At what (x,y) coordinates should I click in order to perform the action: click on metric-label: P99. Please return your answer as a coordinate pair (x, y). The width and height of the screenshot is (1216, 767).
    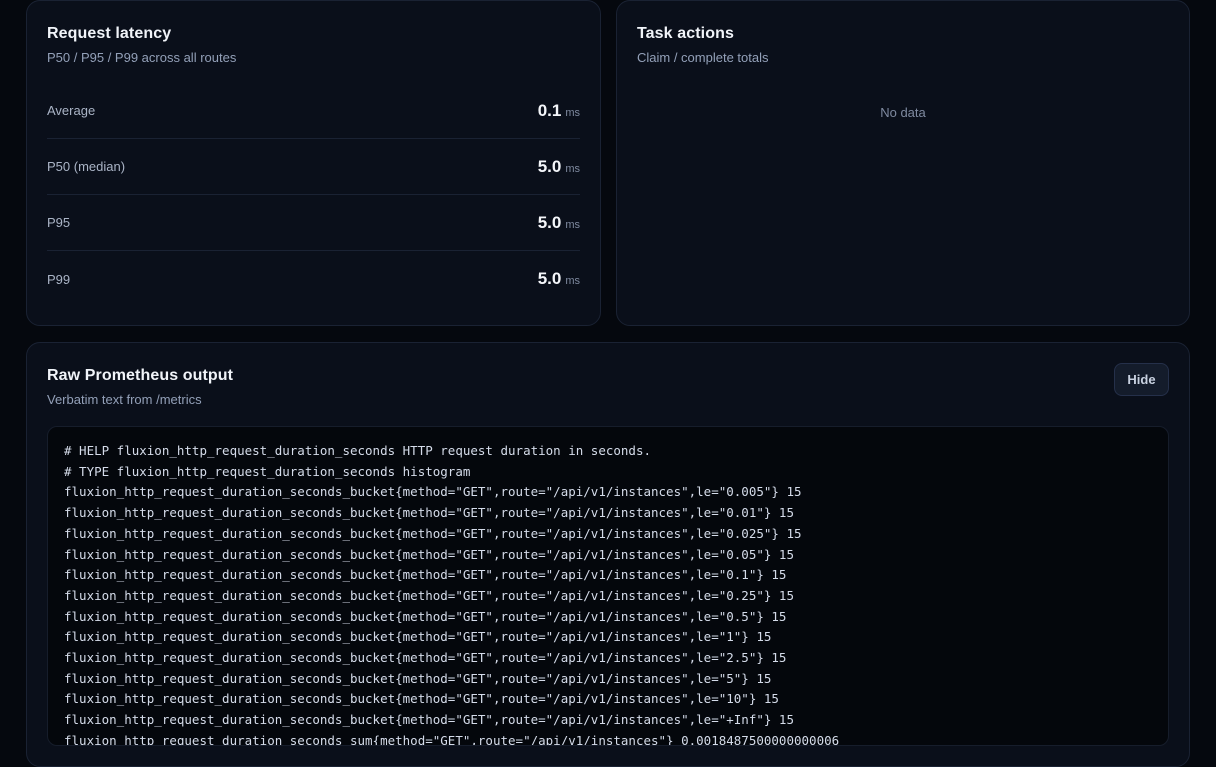
    Looking at the image, I should click on (59, 279).